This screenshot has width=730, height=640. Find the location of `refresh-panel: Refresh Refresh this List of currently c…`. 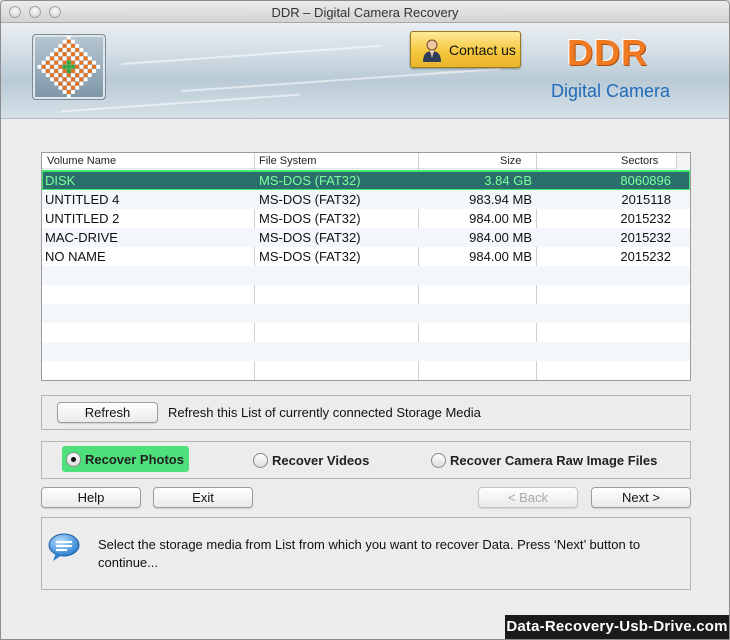

refresh-panel: Refresh Refresh this List of currently c… is located at coordinates (366, 412).